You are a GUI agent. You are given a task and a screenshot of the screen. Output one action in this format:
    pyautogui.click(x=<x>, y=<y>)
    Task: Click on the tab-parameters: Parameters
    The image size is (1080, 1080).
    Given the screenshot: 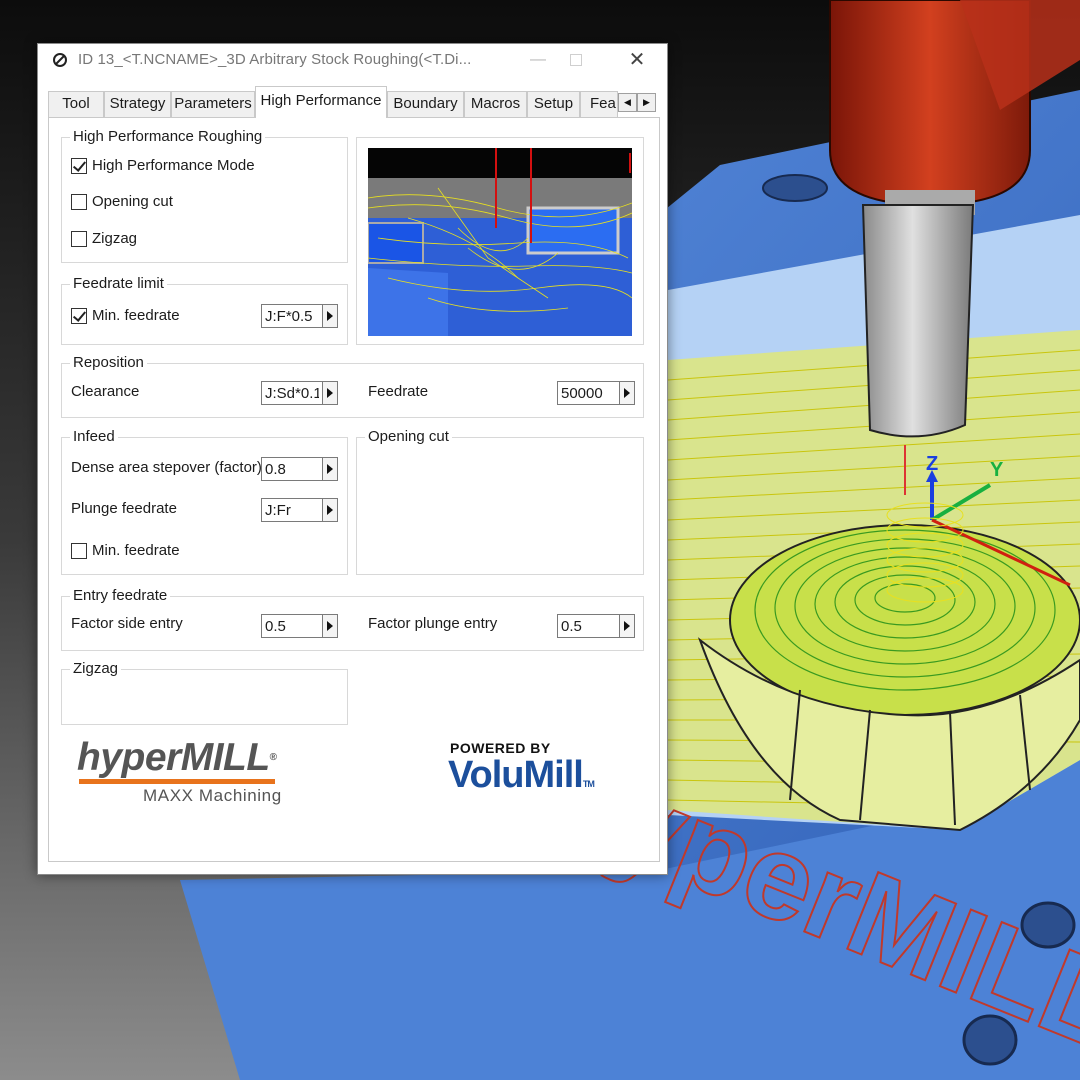 What is the action you would take?
    pyautogui.click(x=213, y=104)
    